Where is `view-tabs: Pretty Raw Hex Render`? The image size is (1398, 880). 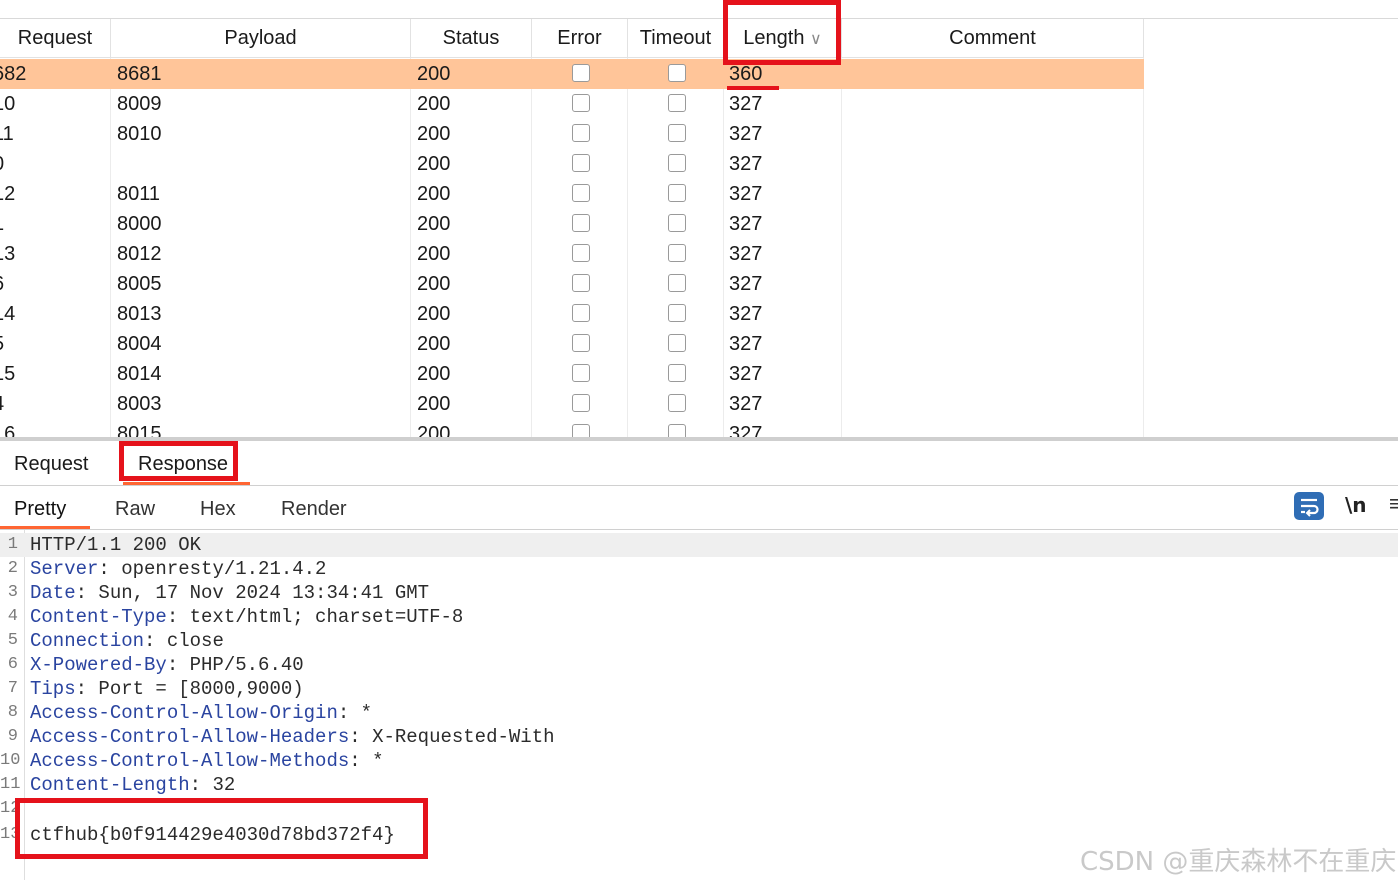 view-tabs: Pretty Raw Hex Render is located at coordinates (699, 508).